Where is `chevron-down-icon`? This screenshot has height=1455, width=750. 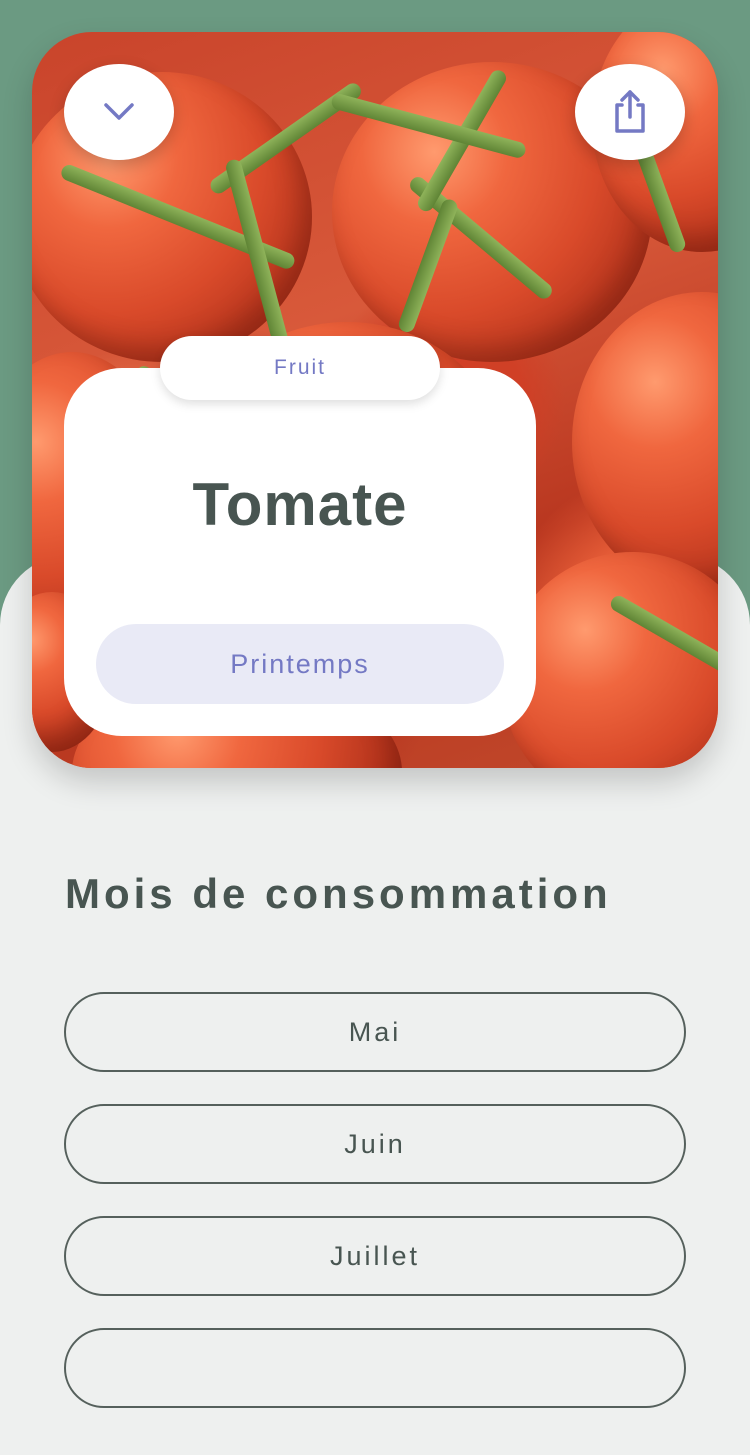 chevron-down-icon is located at coordinates (119, 111).